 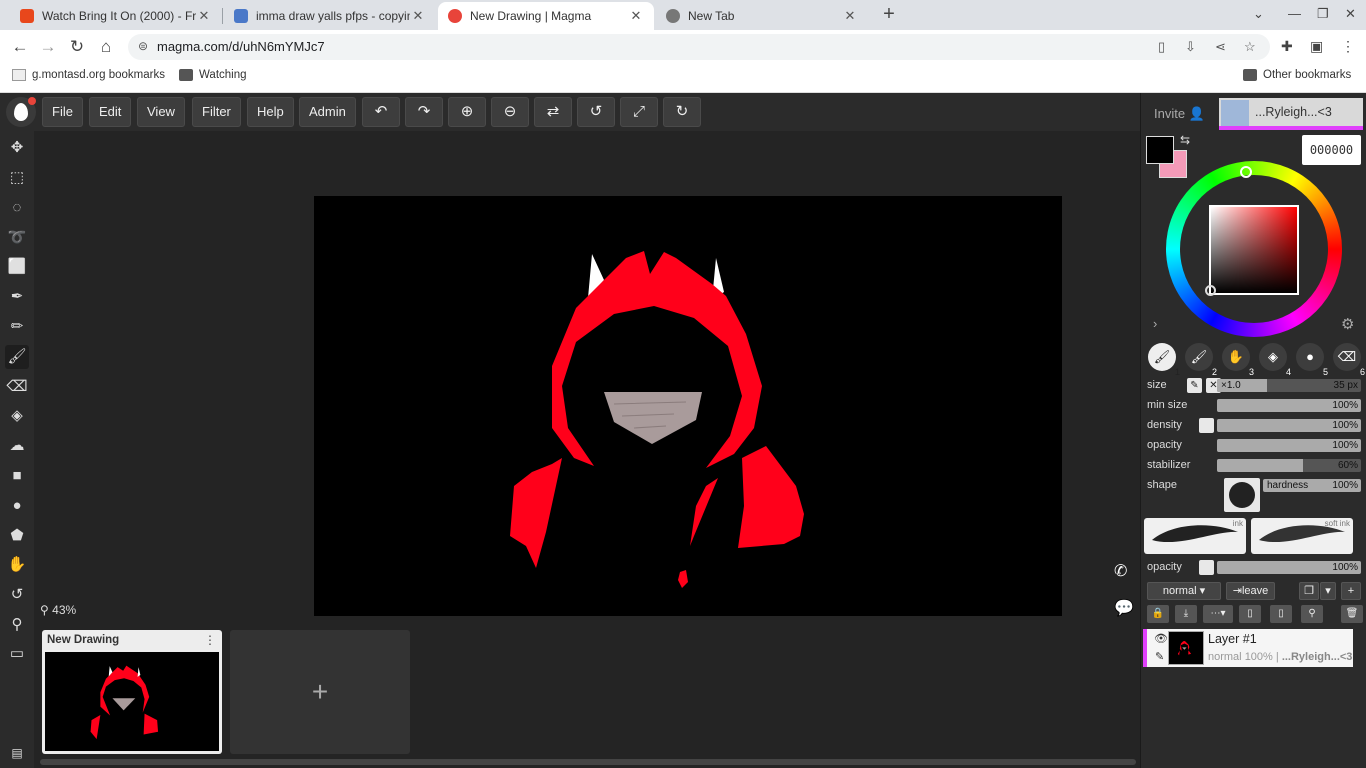 What do you see at coordinates (216, 112) in the screenshot?
I see `menu-filter: Filter` at bounding box center [216, 112].